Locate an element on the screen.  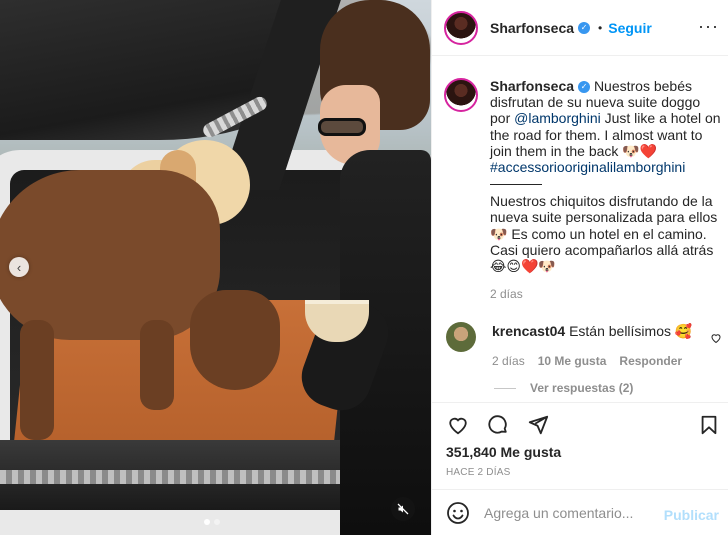
comment-time: 2 días is located at coordinates (508, 361).